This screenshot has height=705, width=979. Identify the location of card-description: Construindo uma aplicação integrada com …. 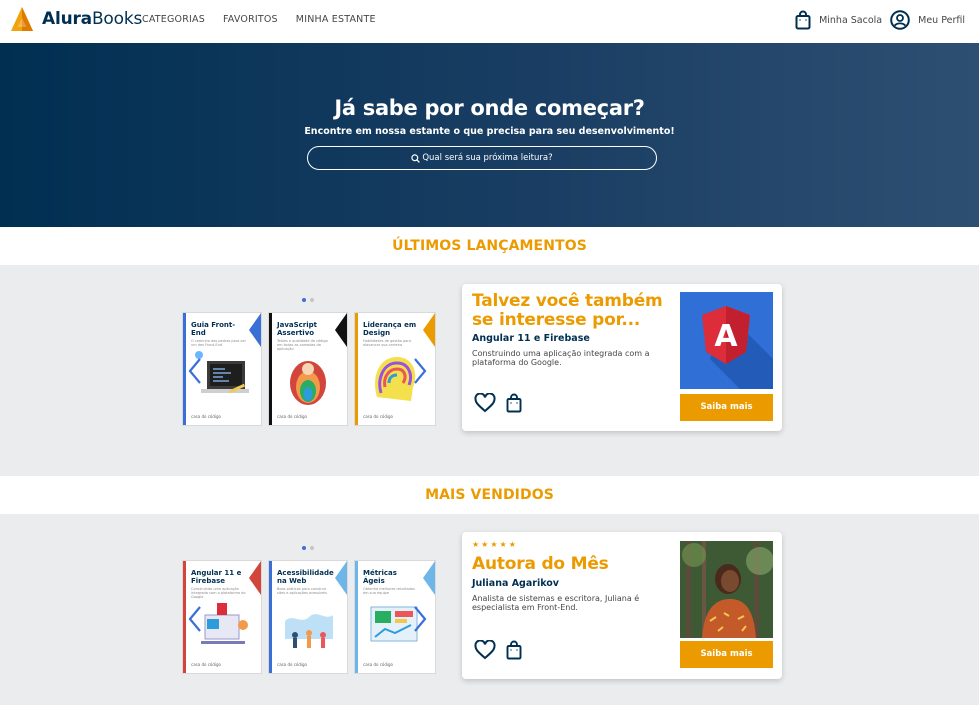
(561, 358).